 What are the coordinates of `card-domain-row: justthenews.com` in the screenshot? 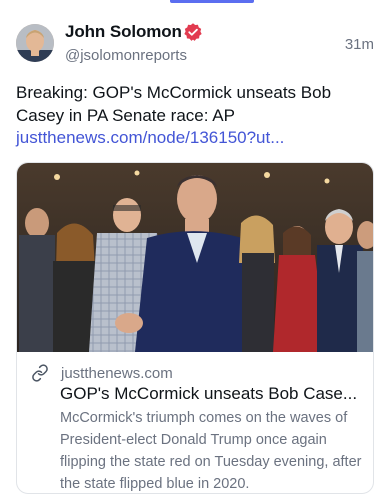 It's located at (102, 373).